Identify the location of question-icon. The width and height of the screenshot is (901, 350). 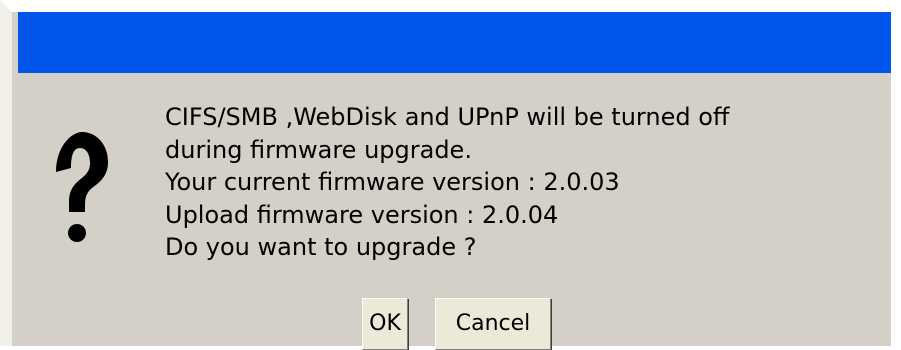
(82, 187).